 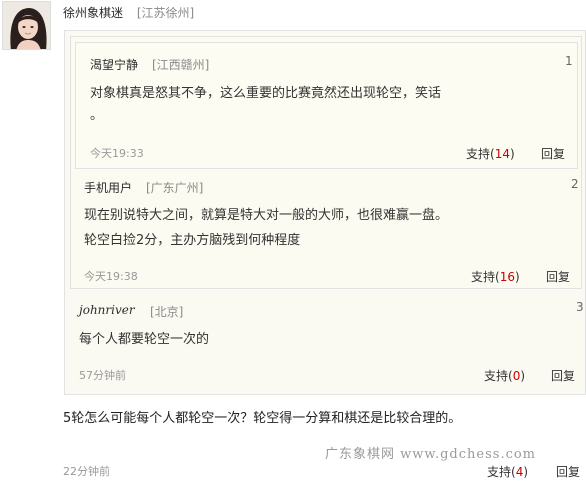 What do you see at coordinates (507, 277) in the screenshot?
I see `support-count: 16` at bounding box center [507, 277].